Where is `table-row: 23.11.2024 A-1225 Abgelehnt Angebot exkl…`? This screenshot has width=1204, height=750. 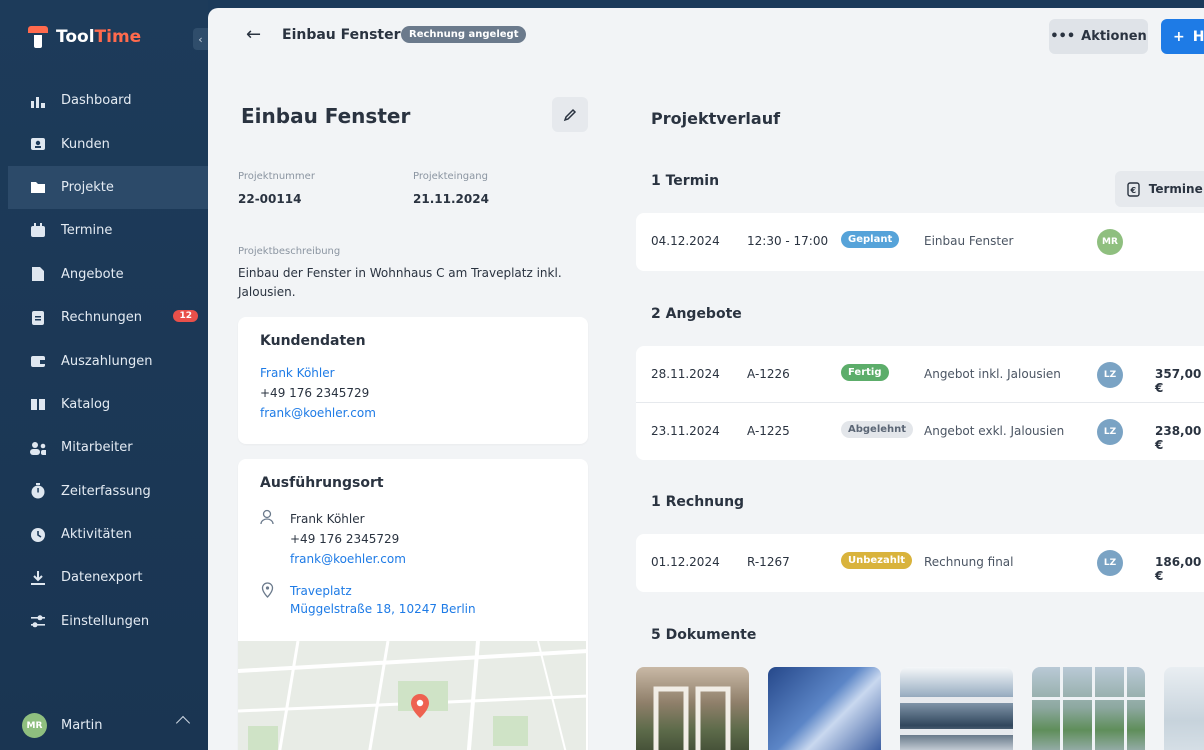
table-row: 23.11.2024 A-1225 Abgelehnt Angebot exkl… is located at coordinates (920, 431).